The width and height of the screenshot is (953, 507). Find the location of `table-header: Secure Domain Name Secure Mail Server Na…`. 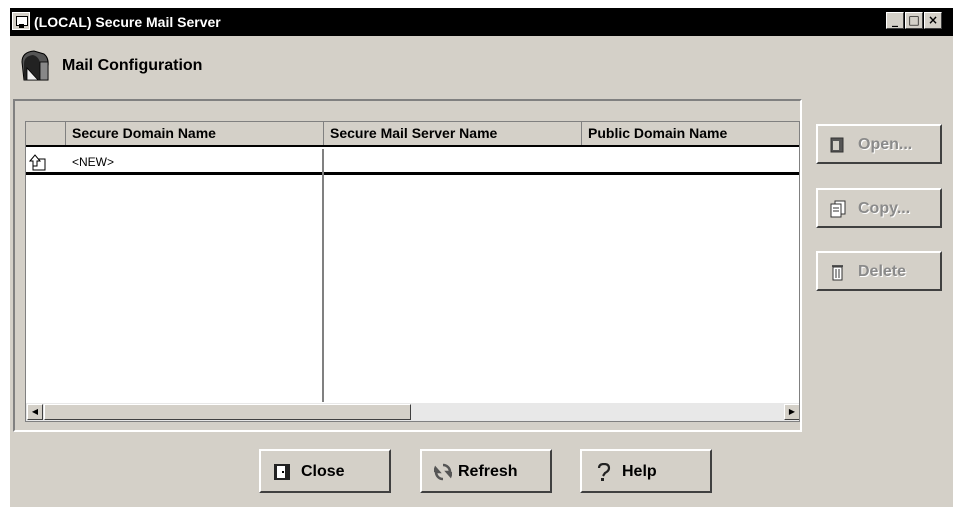

table-header: Secure Domain Name Secure Mail Server Na… is located at coordinates (412, 134).